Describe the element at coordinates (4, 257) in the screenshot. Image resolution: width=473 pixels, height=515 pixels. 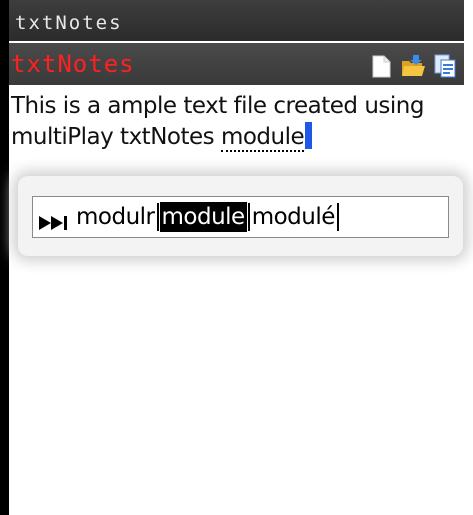
I see `screen-left-border` at that location.